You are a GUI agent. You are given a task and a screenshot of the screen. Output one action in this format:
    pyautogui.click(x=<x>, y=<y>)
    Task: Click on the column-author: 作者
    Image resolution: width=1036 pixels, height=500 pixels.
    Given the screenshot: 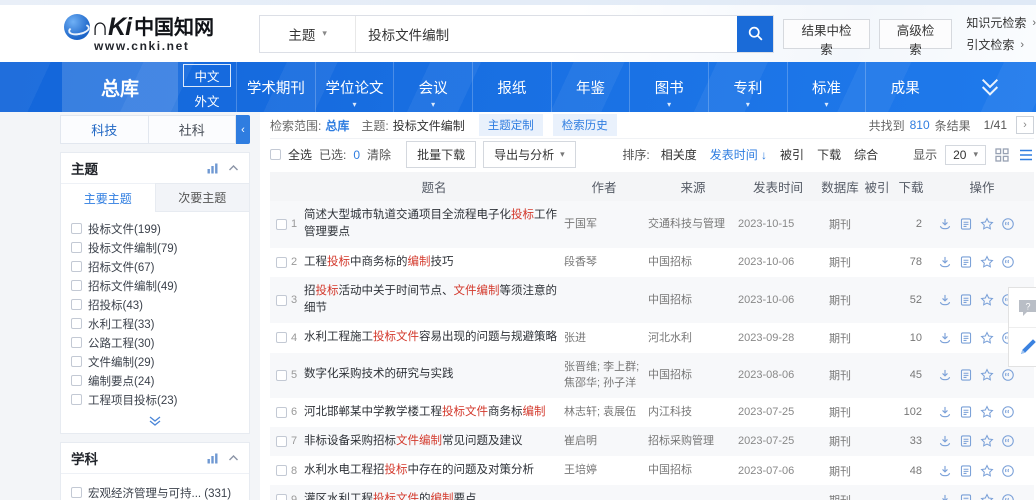 What is the action you would take?
    pyautogui.click(x=604, y=186)
    